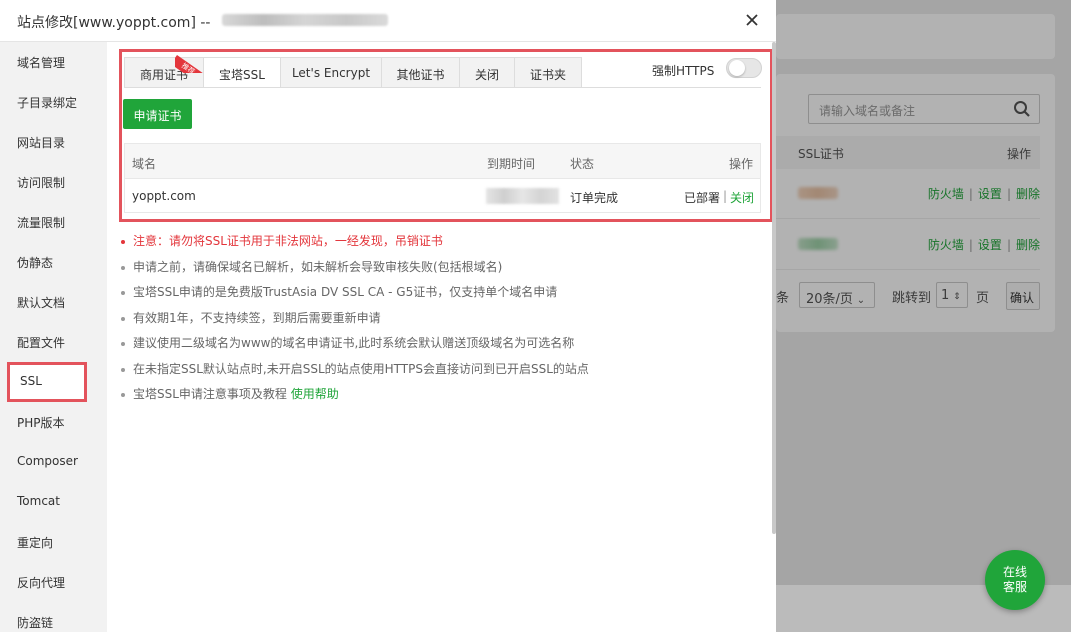 This screenshot has width=1071, height=632. I want to click on chat-line-2: 客服, so click(1014, 587).